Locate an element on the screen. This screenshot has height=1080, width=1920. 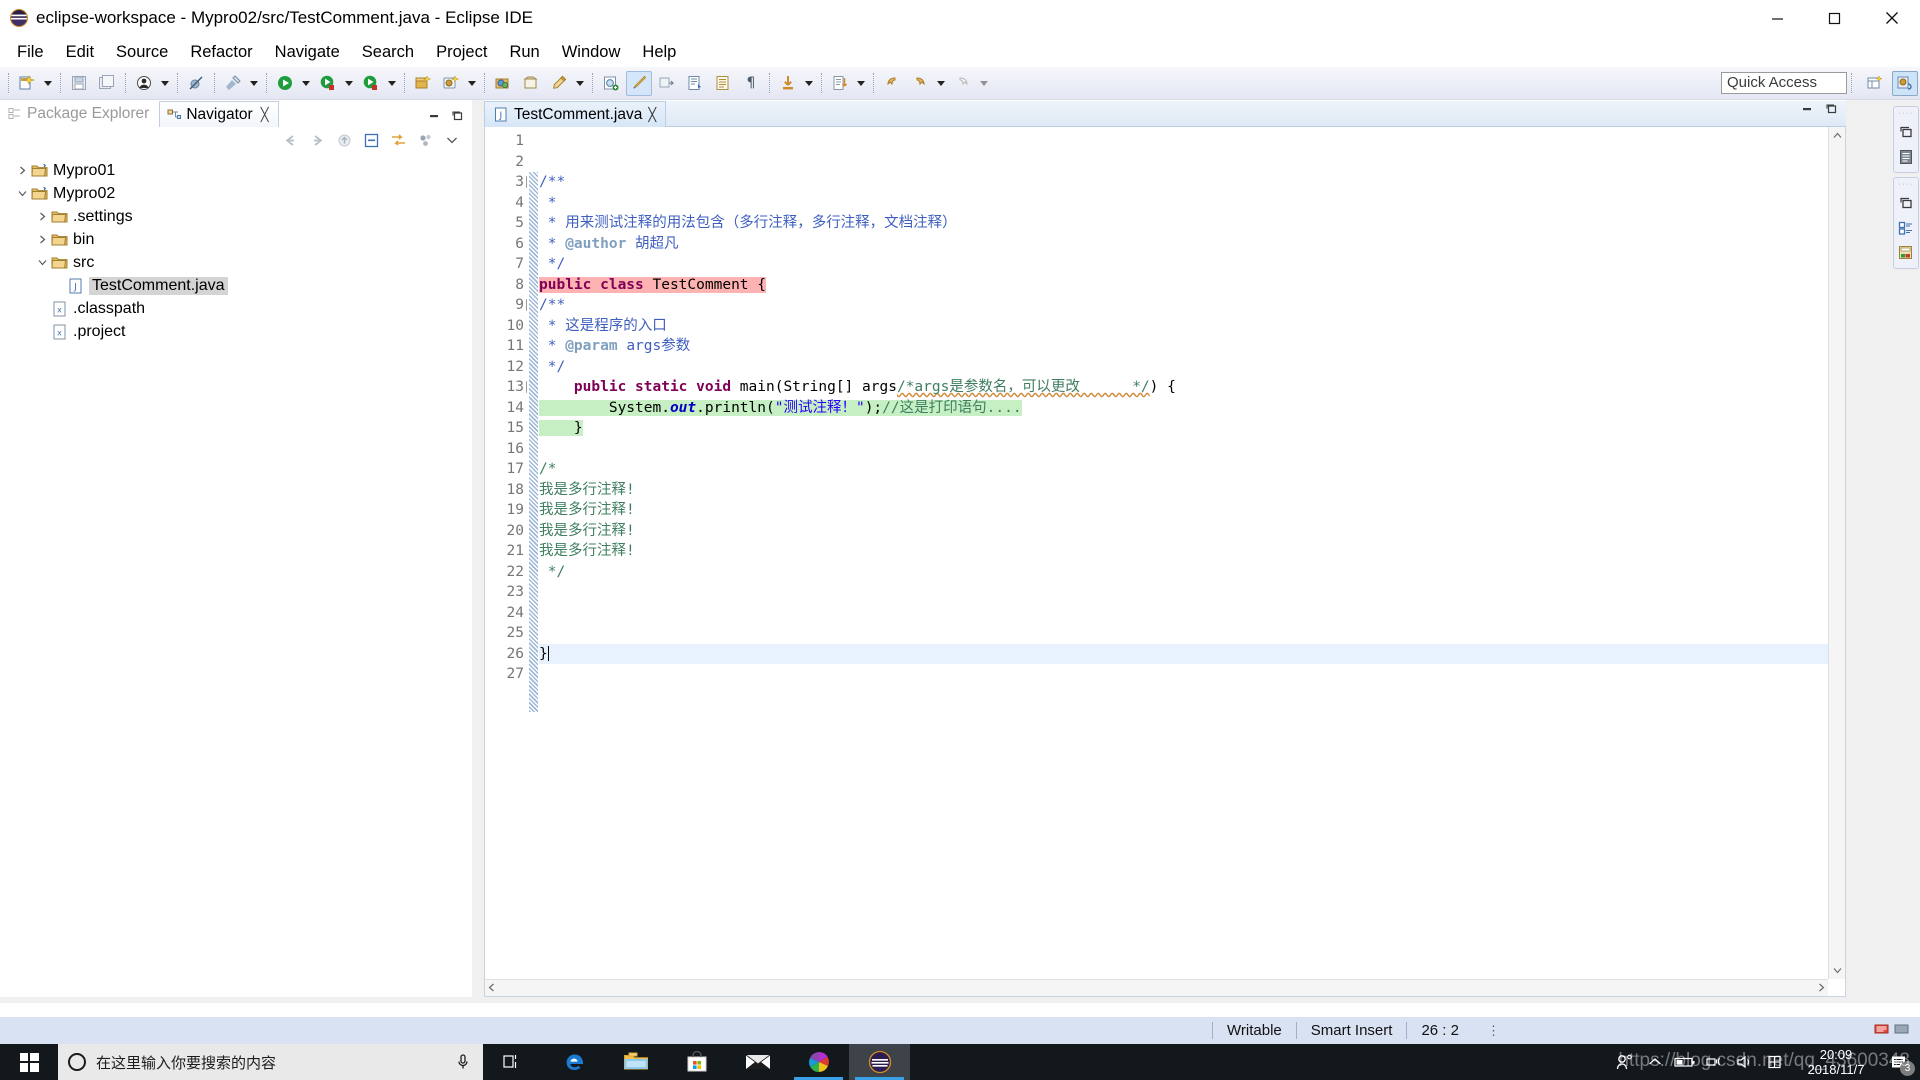
microphone-icon is located at coordinates (464, 1062).